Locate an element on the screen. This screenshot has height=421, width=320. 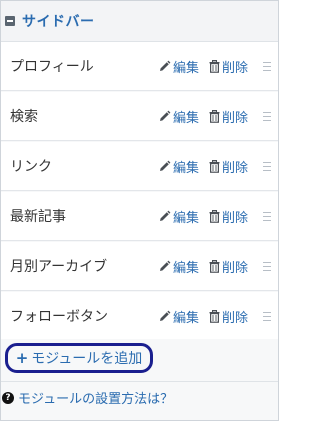
plus-icon: + is located at coordinates (22, 358).